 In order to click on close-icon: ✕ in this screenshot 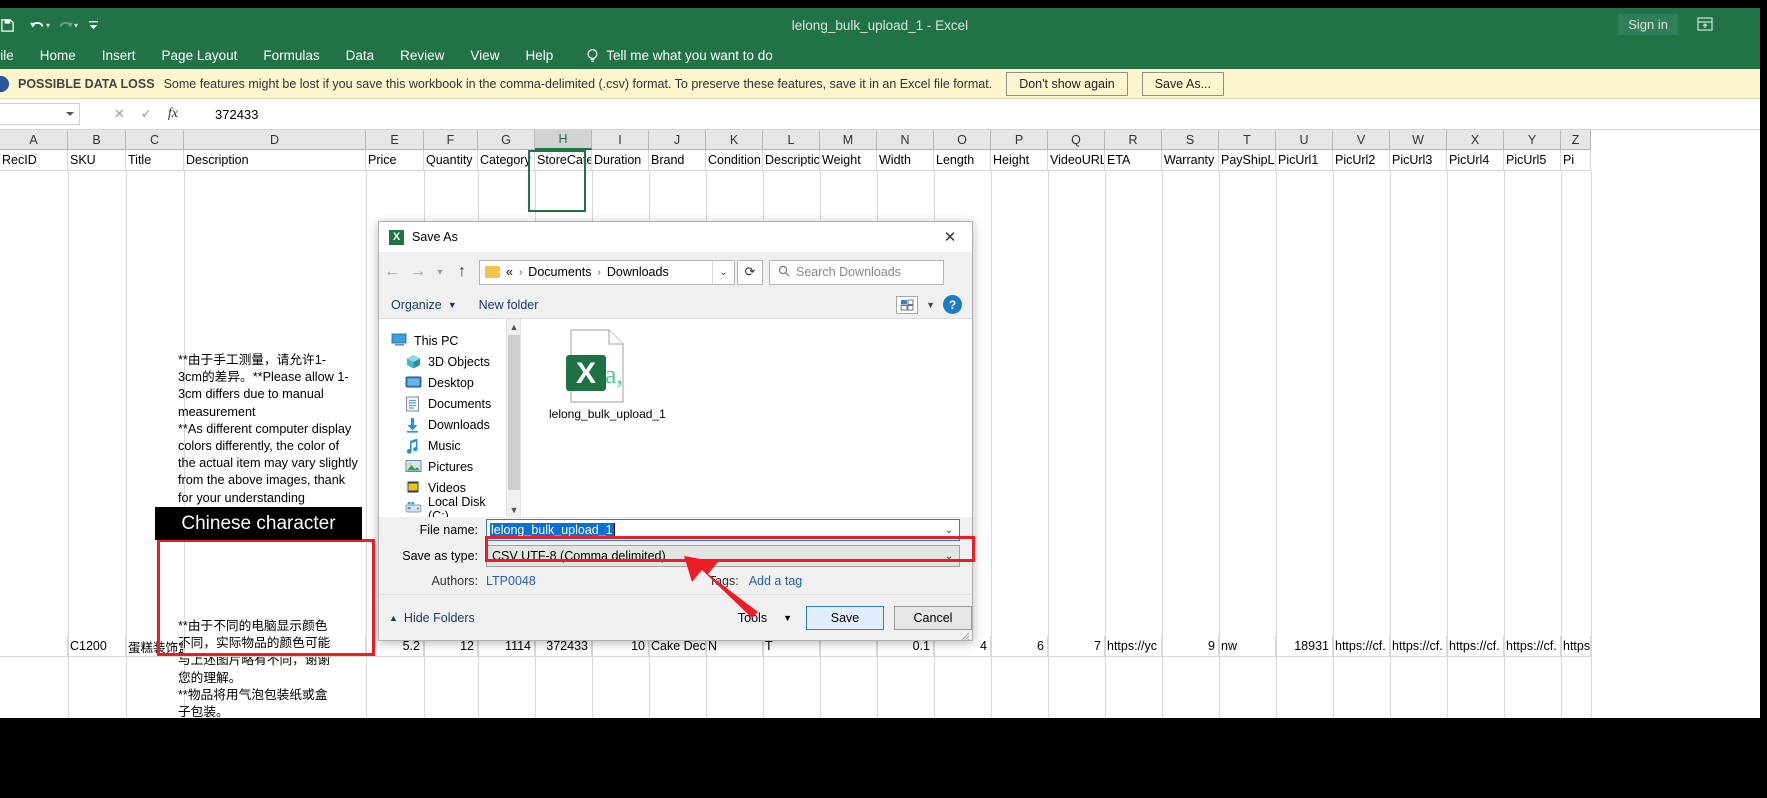, I will do `click(950, 237)`.